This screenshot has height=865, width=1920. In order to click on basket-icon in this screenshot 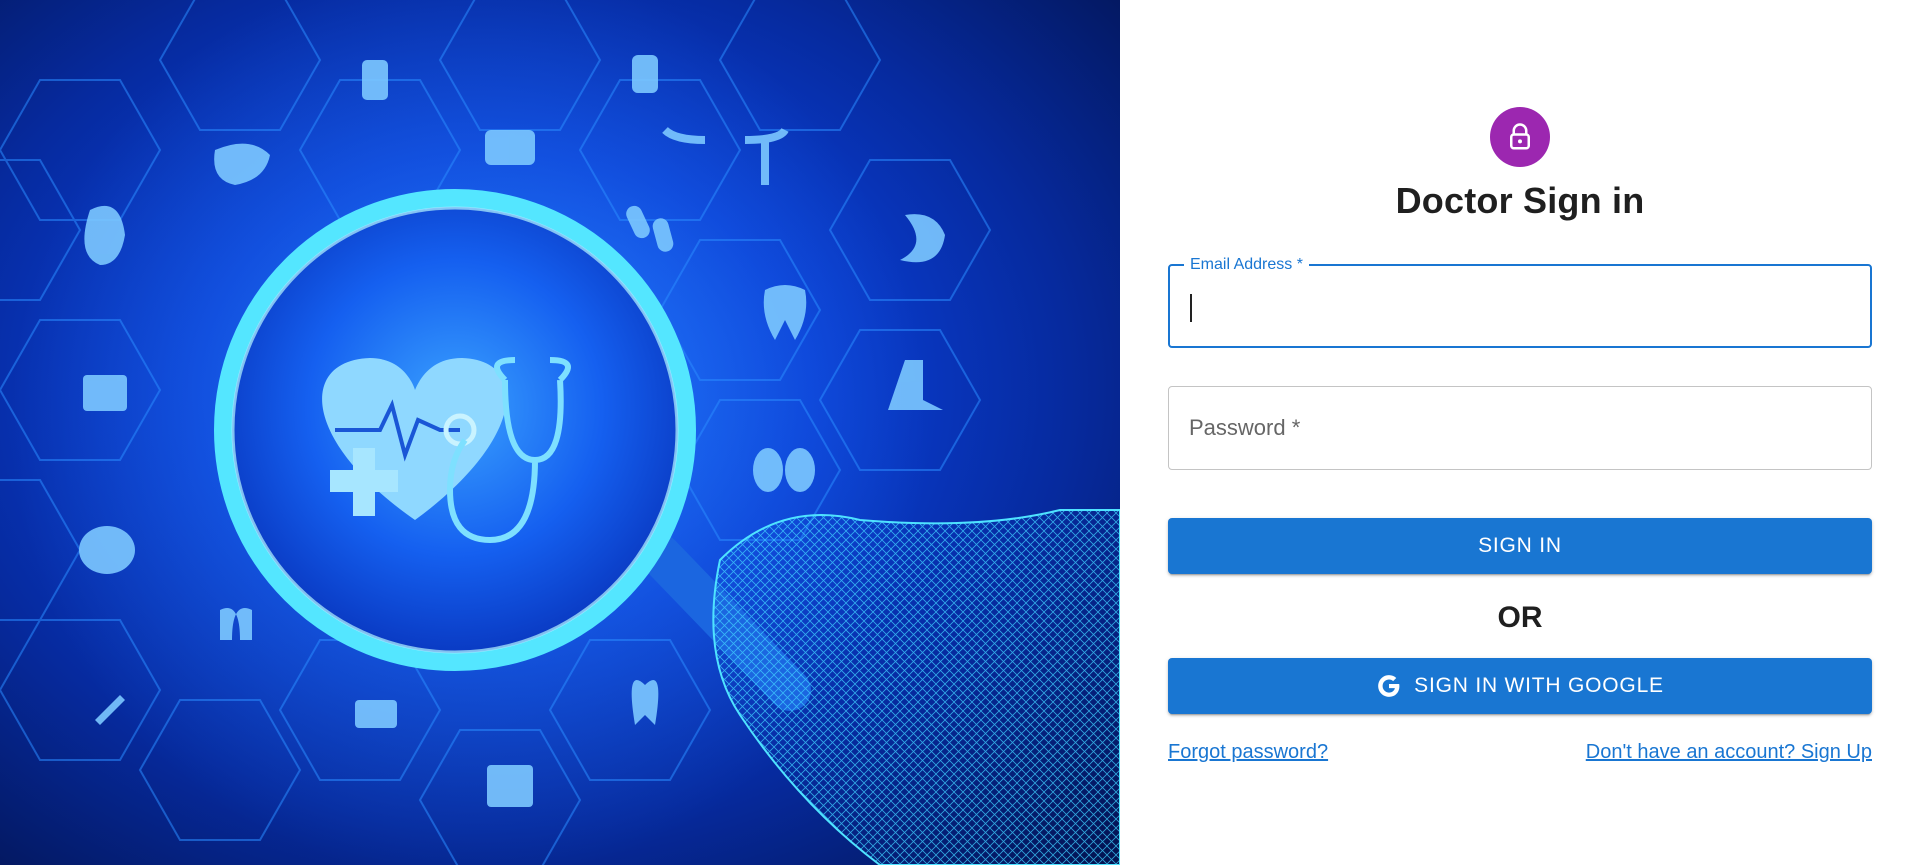, I will do `click(376, 714)`.